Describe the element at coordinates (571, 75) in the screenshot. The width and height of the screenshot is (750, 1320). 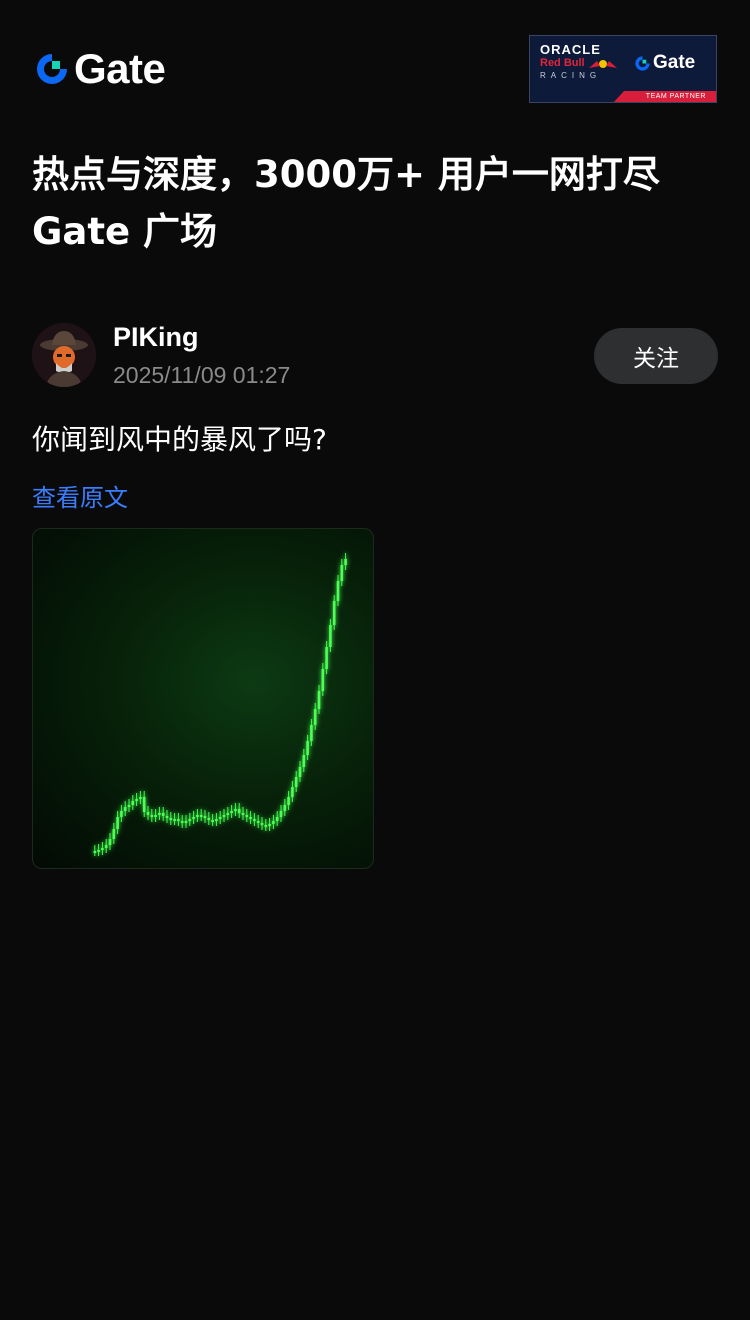
I see `racing-text: RACING` at that location.